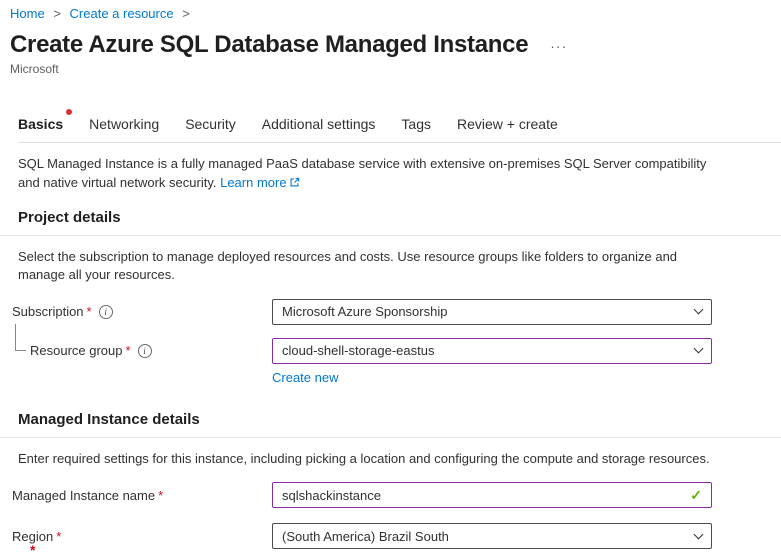  Describe the element at coordinates (69, 217) in the screenshot. I see `project-details-heading: Project details` at that location.